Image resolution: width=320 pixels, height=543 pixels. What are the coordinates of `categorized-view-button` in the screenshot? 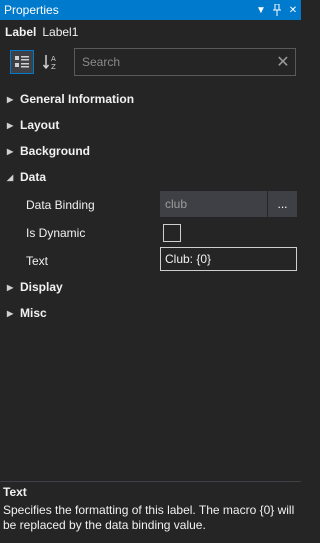 It's located at (22, 62).